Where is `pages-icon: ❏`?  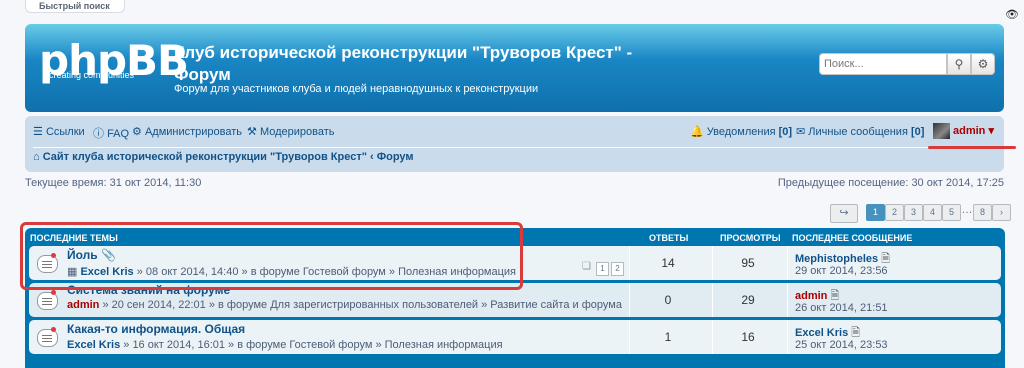 pages-icon: ❏ is located at coordinates (586, 266).